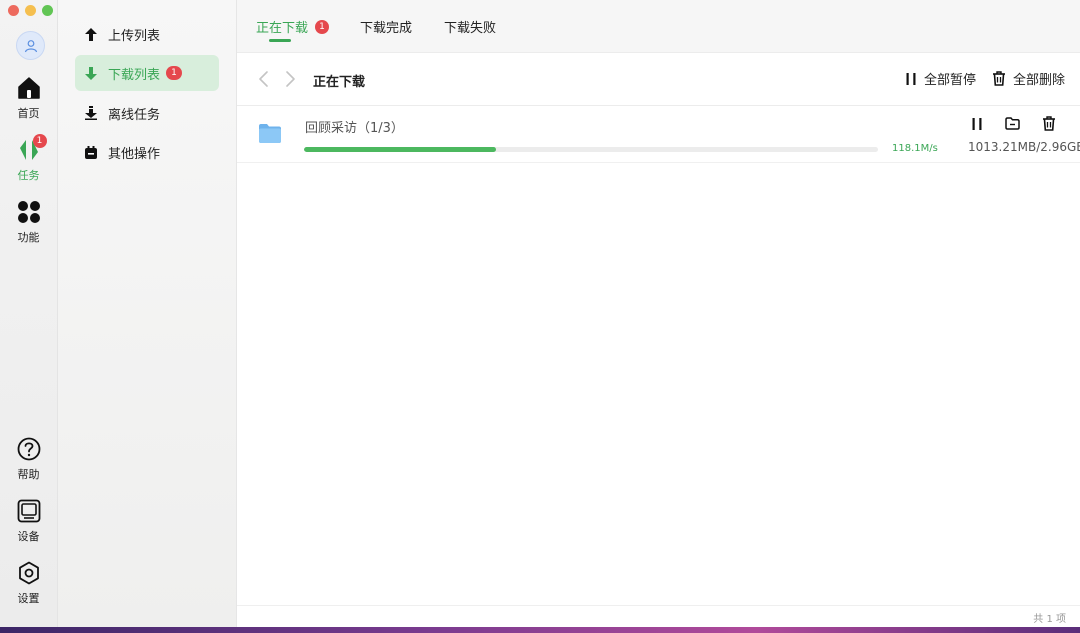 The width and height of the screenshot is (1080, 633). Describe the element at coordinates (339, 82) in the screenshot. I see `toolbar-title: 正在下载` at that location.